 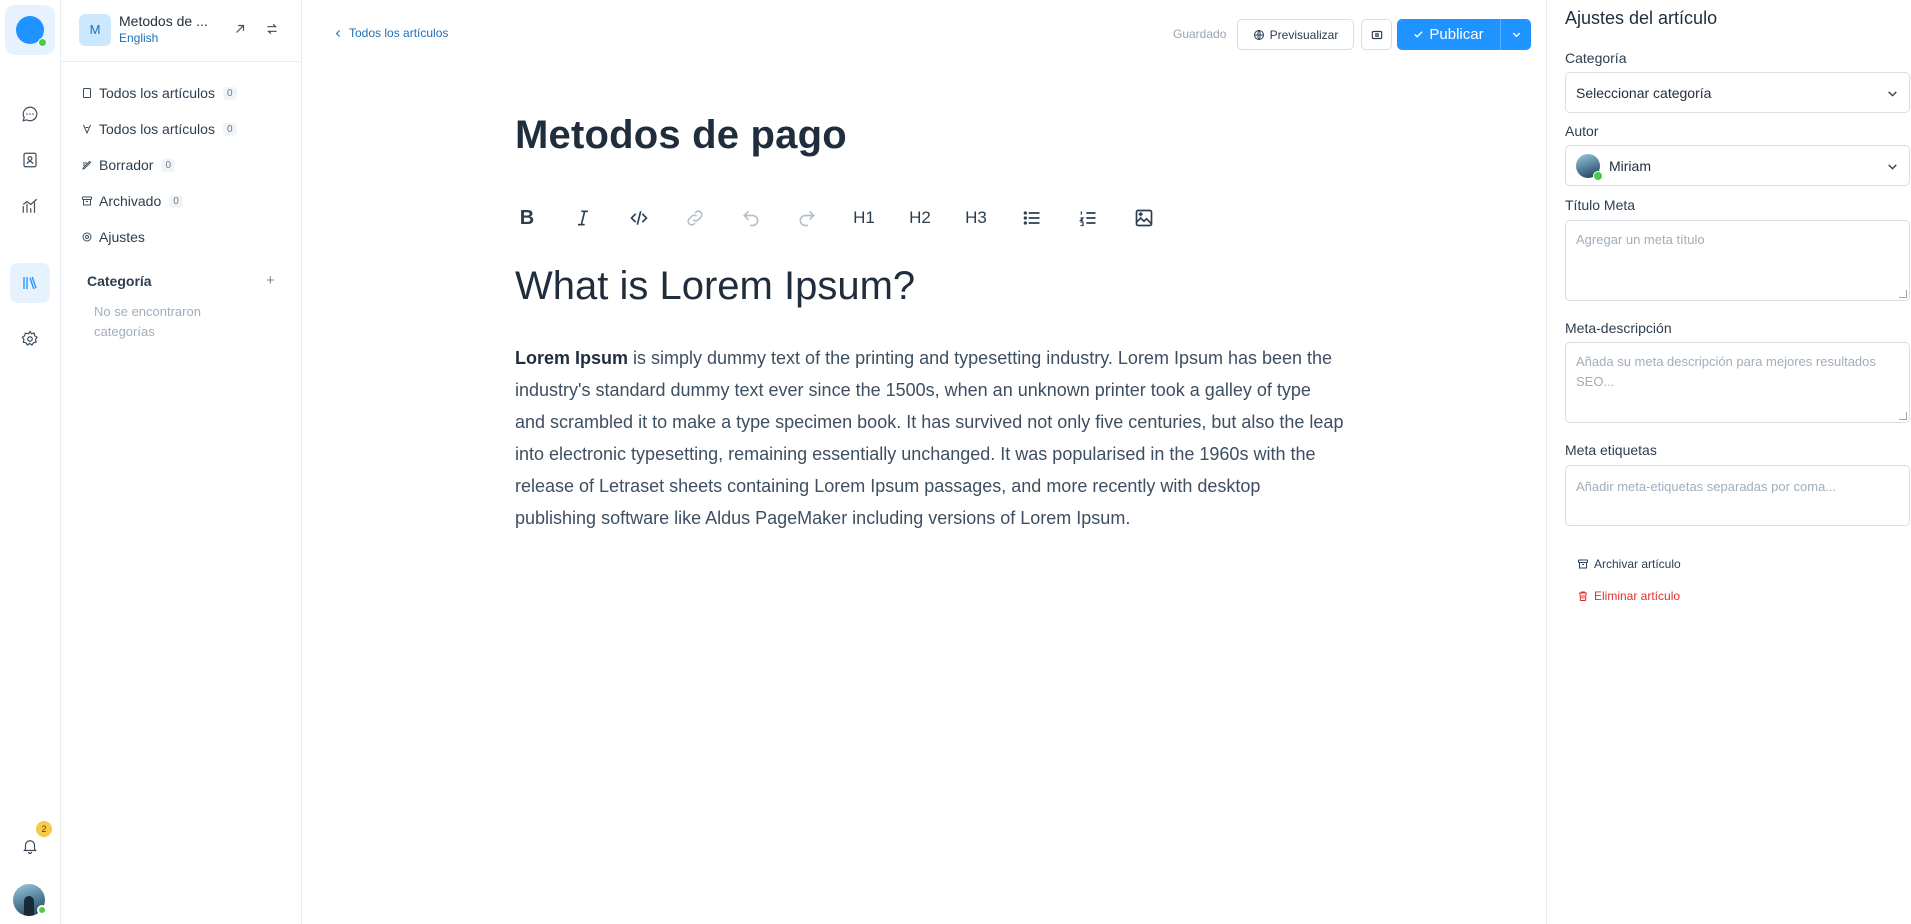 What do you see at coordinates (42, 910) in the screenshot?
I see `user-online-dot` at bounding box center [42, 910].